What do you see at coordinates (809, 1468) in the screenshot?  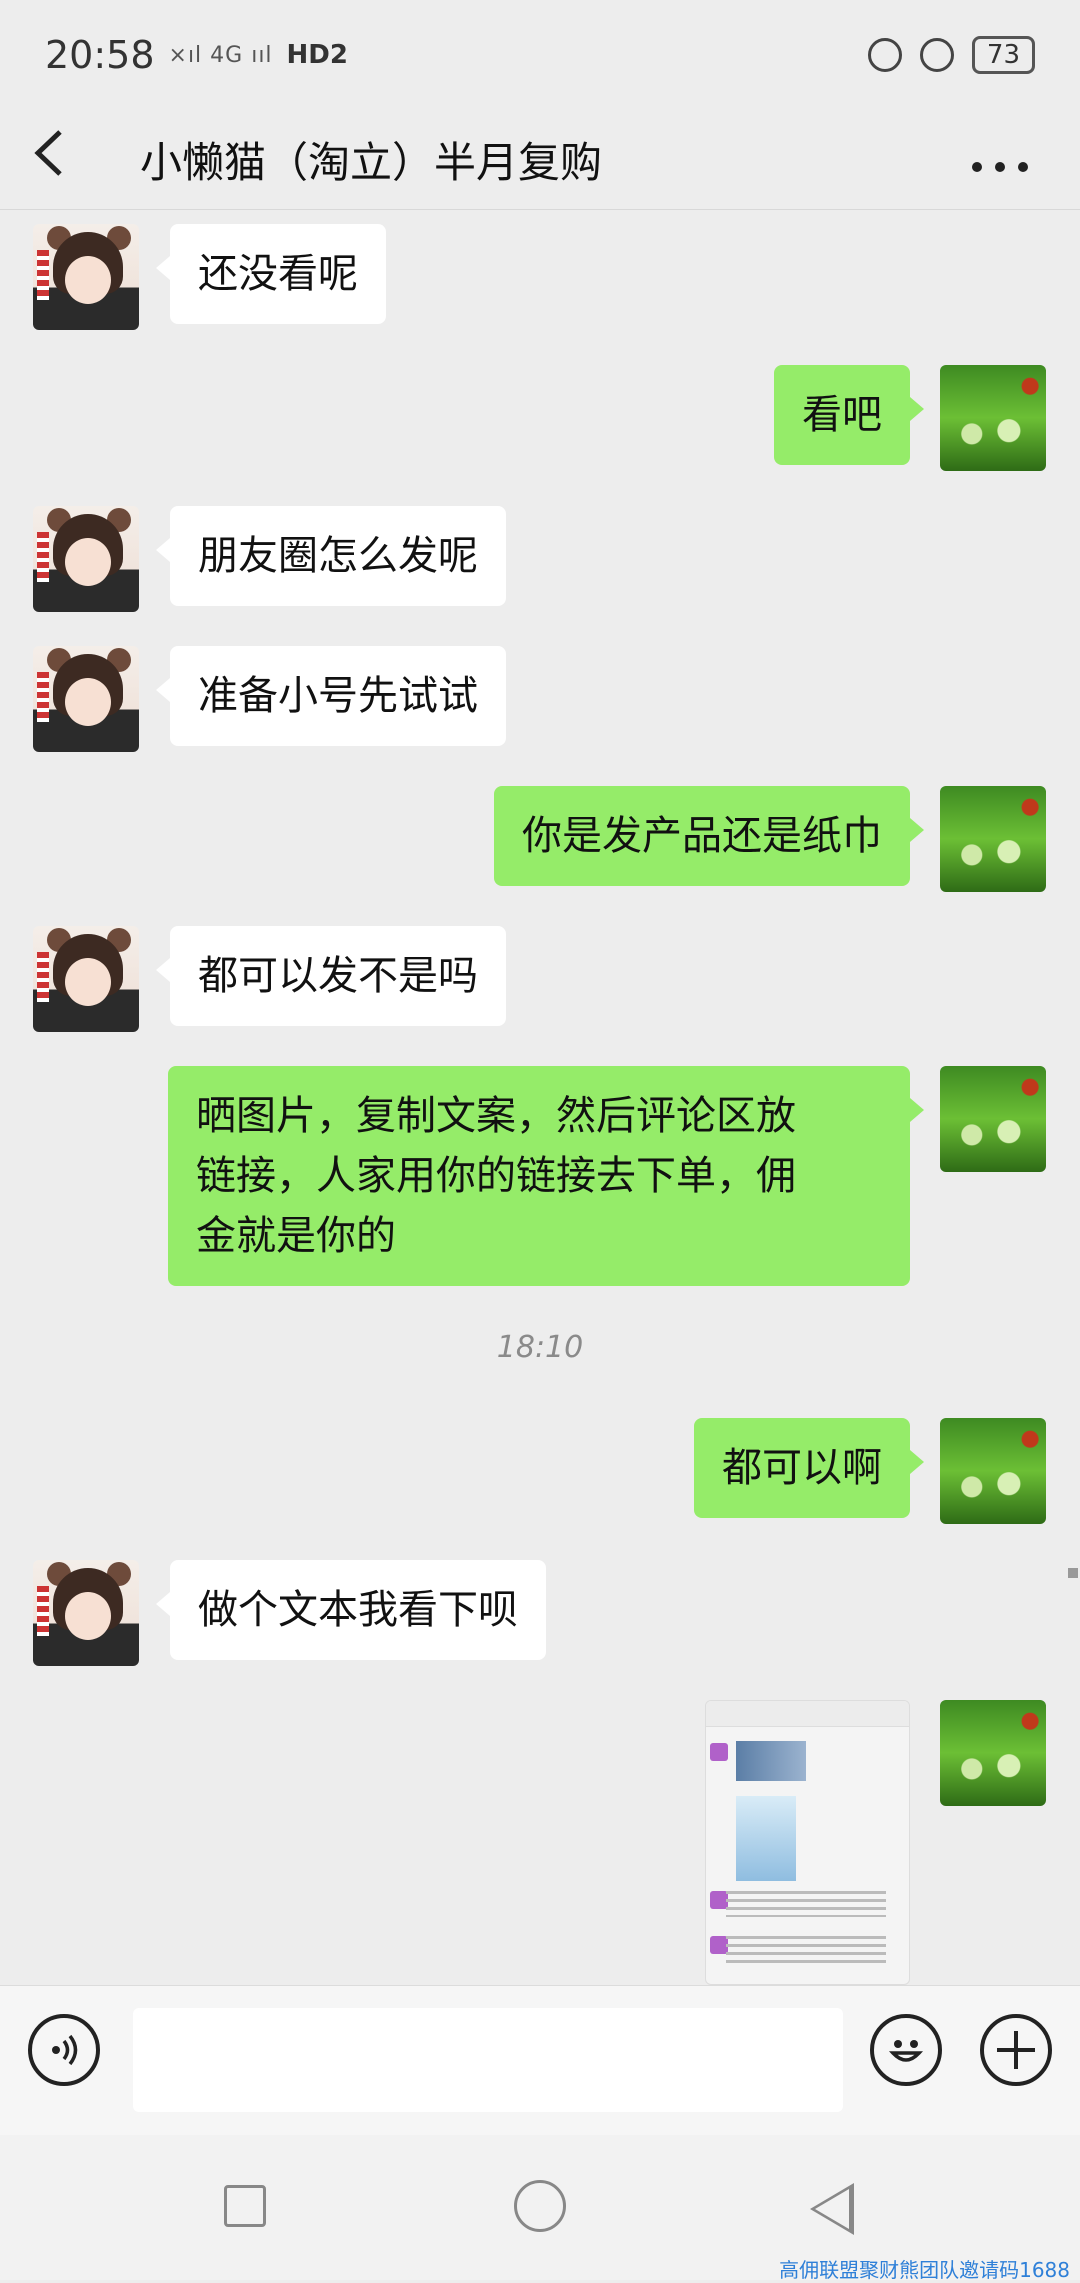 I see `message-bubble-outgoing: 都可以啊` at bounding box center [809, 1468].